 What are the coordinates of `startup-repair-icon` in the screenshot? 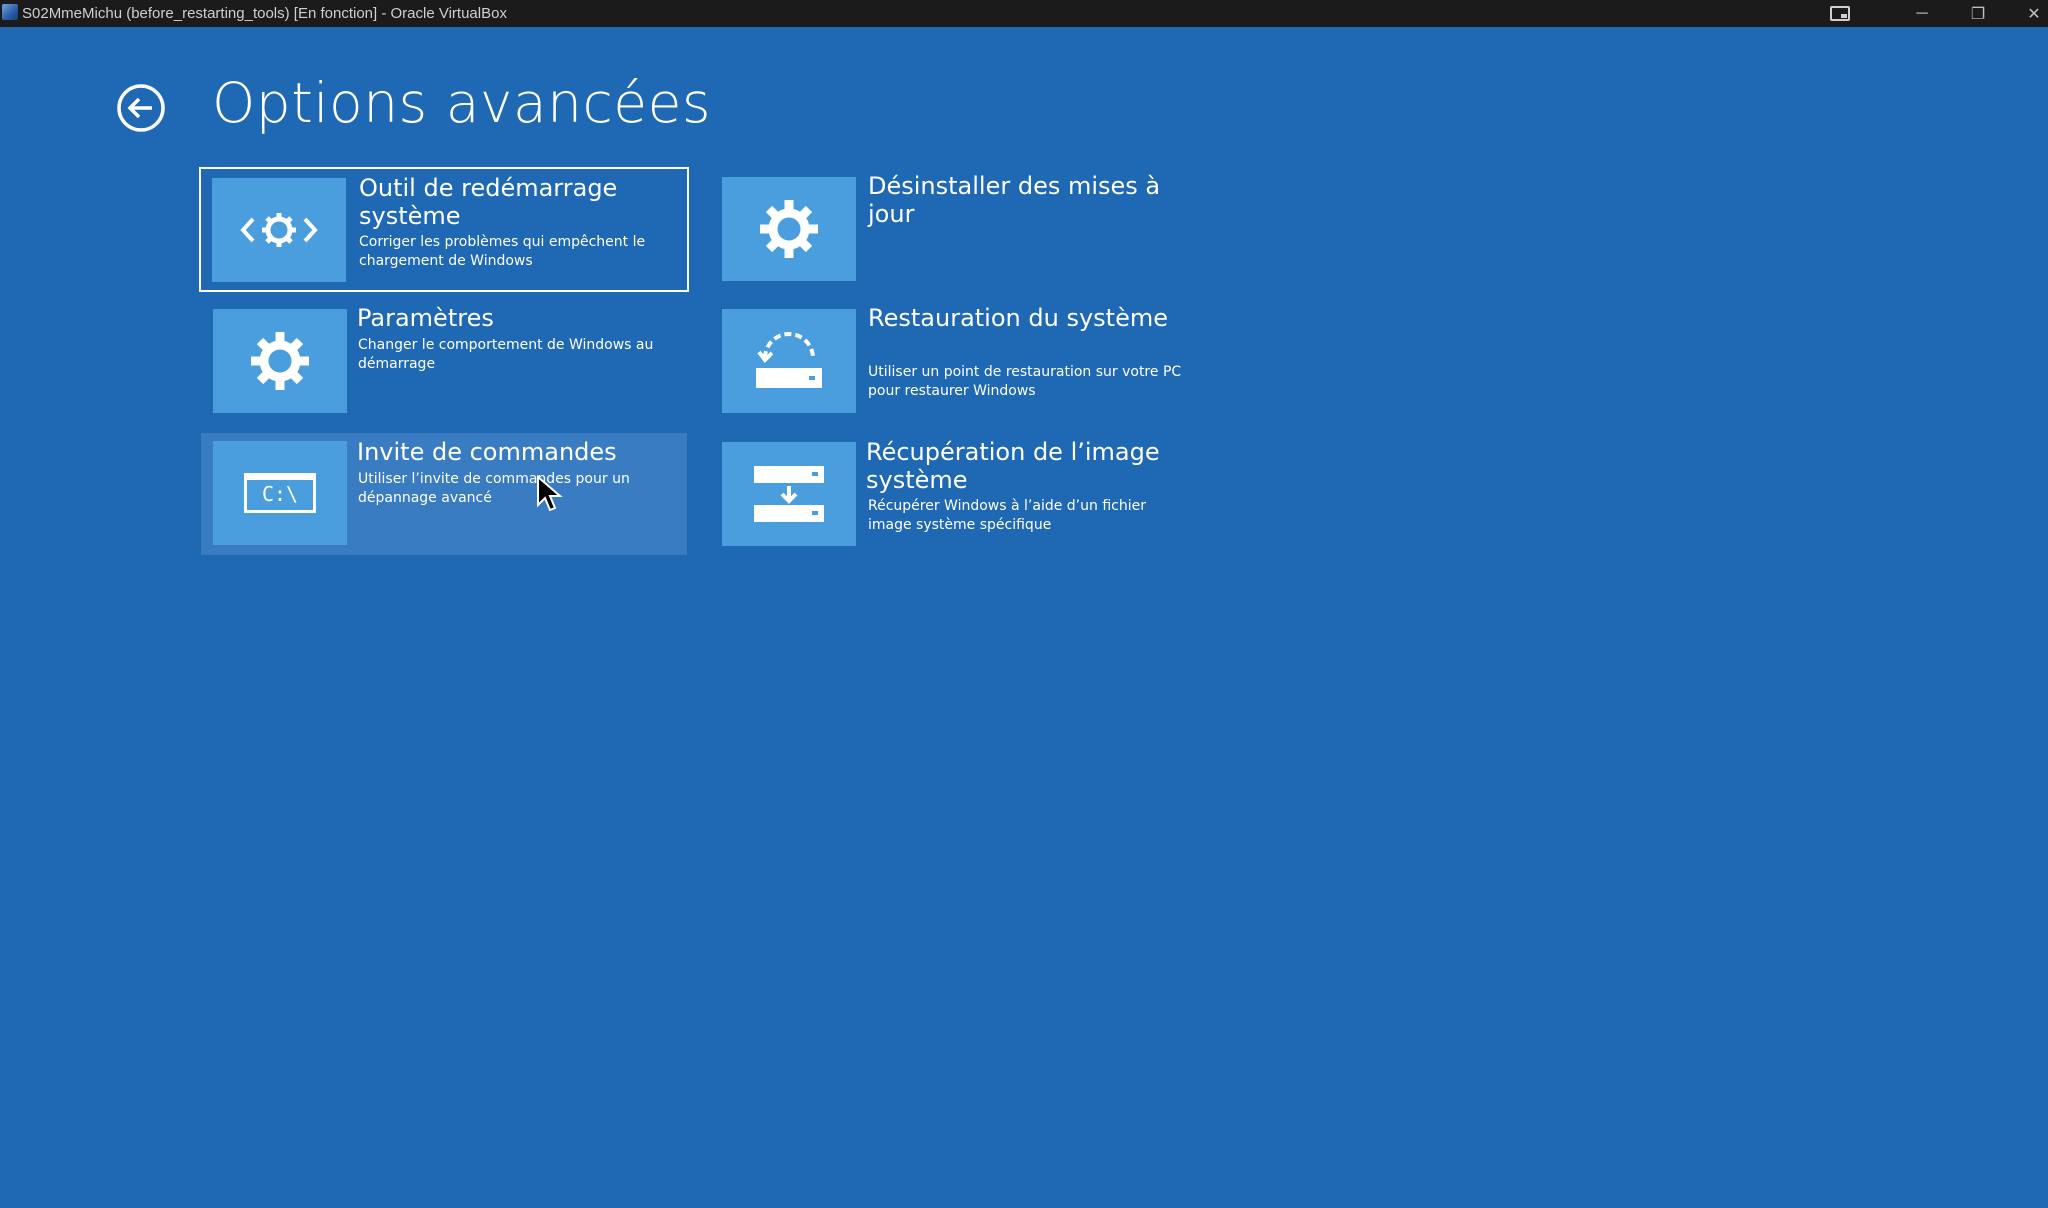 It's located at (279, 230).